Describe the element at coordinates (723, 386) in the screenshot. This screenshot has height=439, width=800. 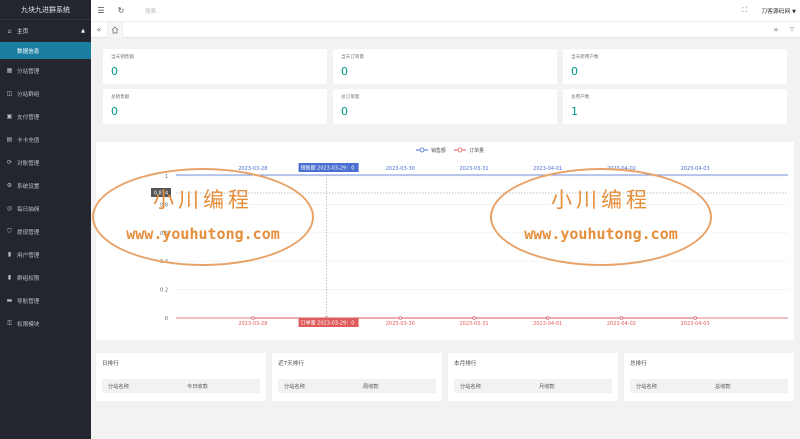
I see `column-header: 总收款` at that location.